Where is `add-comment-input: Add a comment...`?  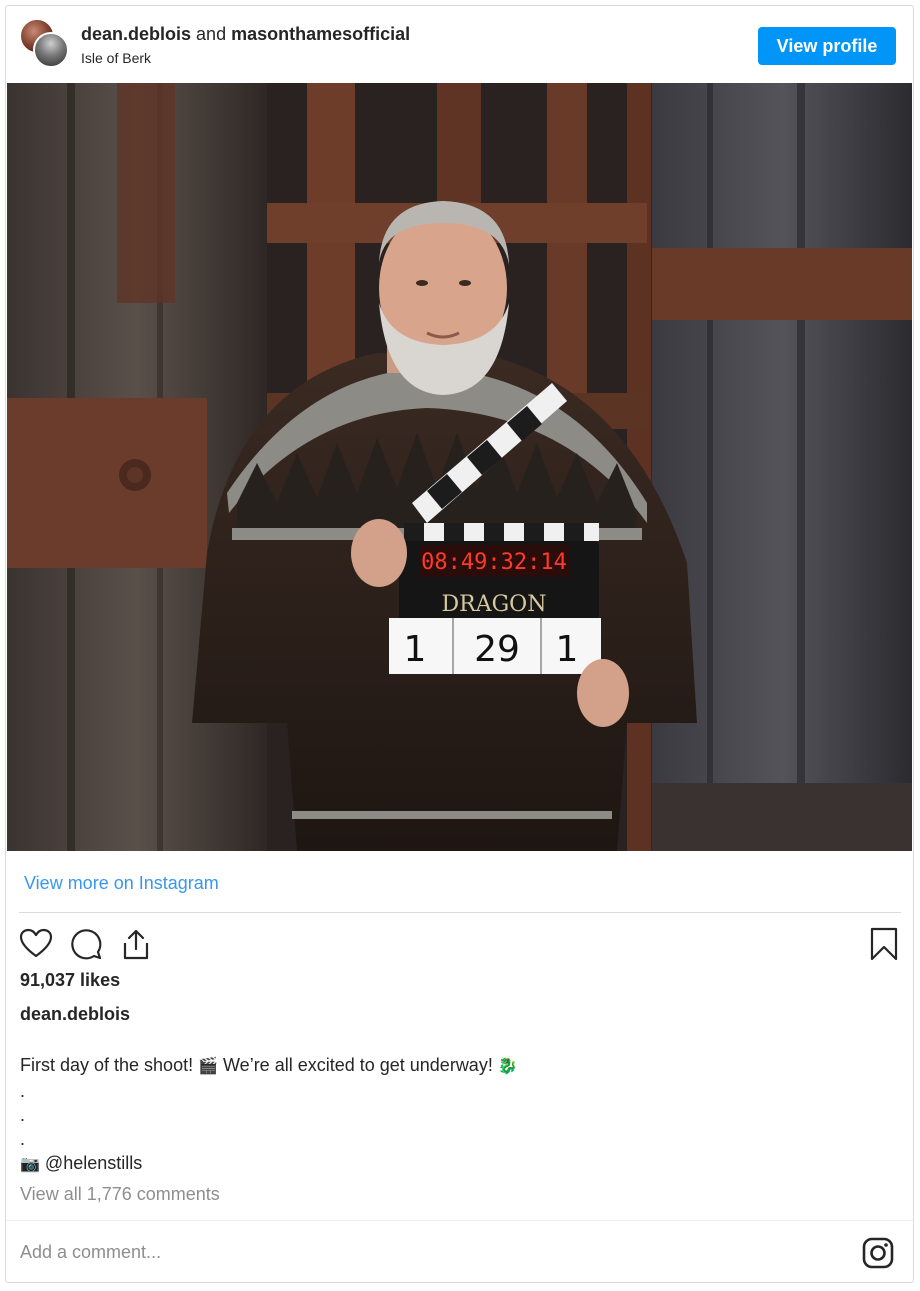 add-comment-input: Add a comment... is located at coordinates (90, 1252).